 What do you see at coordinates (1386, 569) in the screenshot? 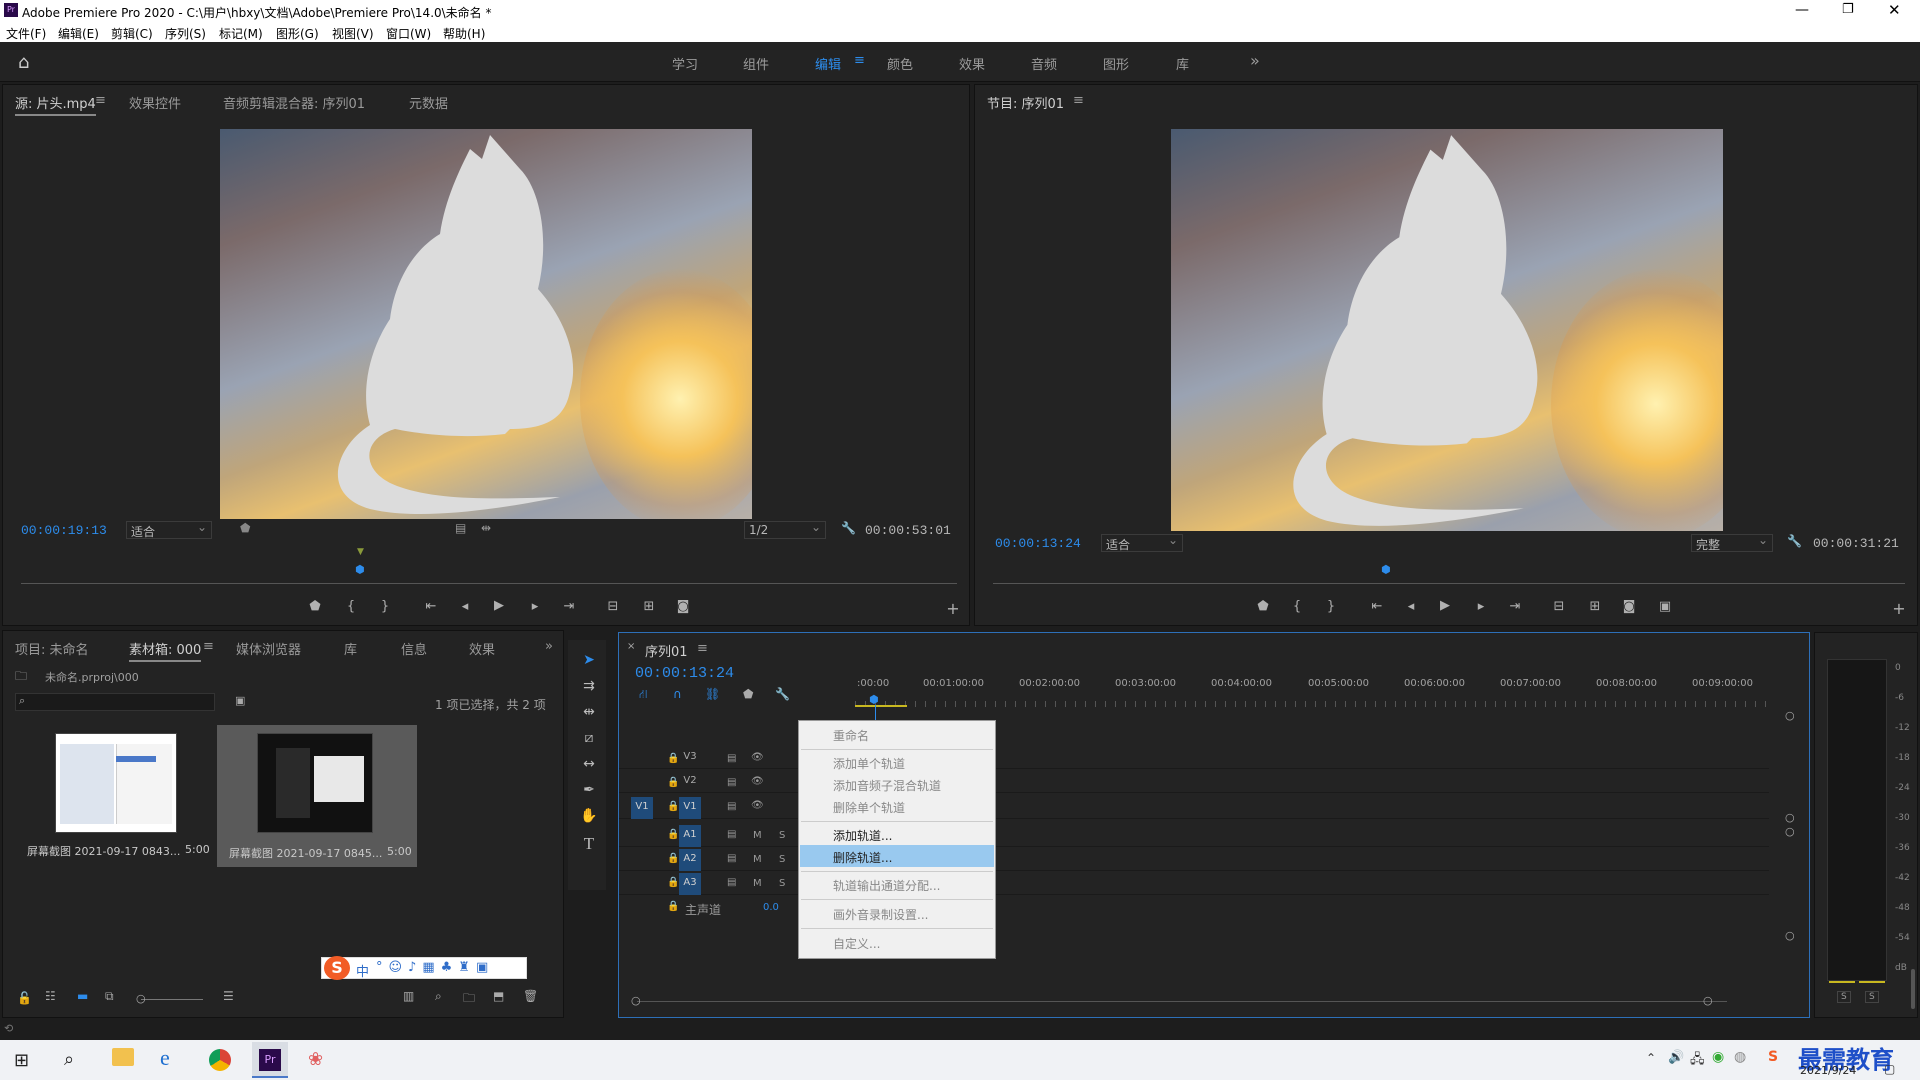
I see `program-playhead: ⬢` at bounding box center [1386, 569].